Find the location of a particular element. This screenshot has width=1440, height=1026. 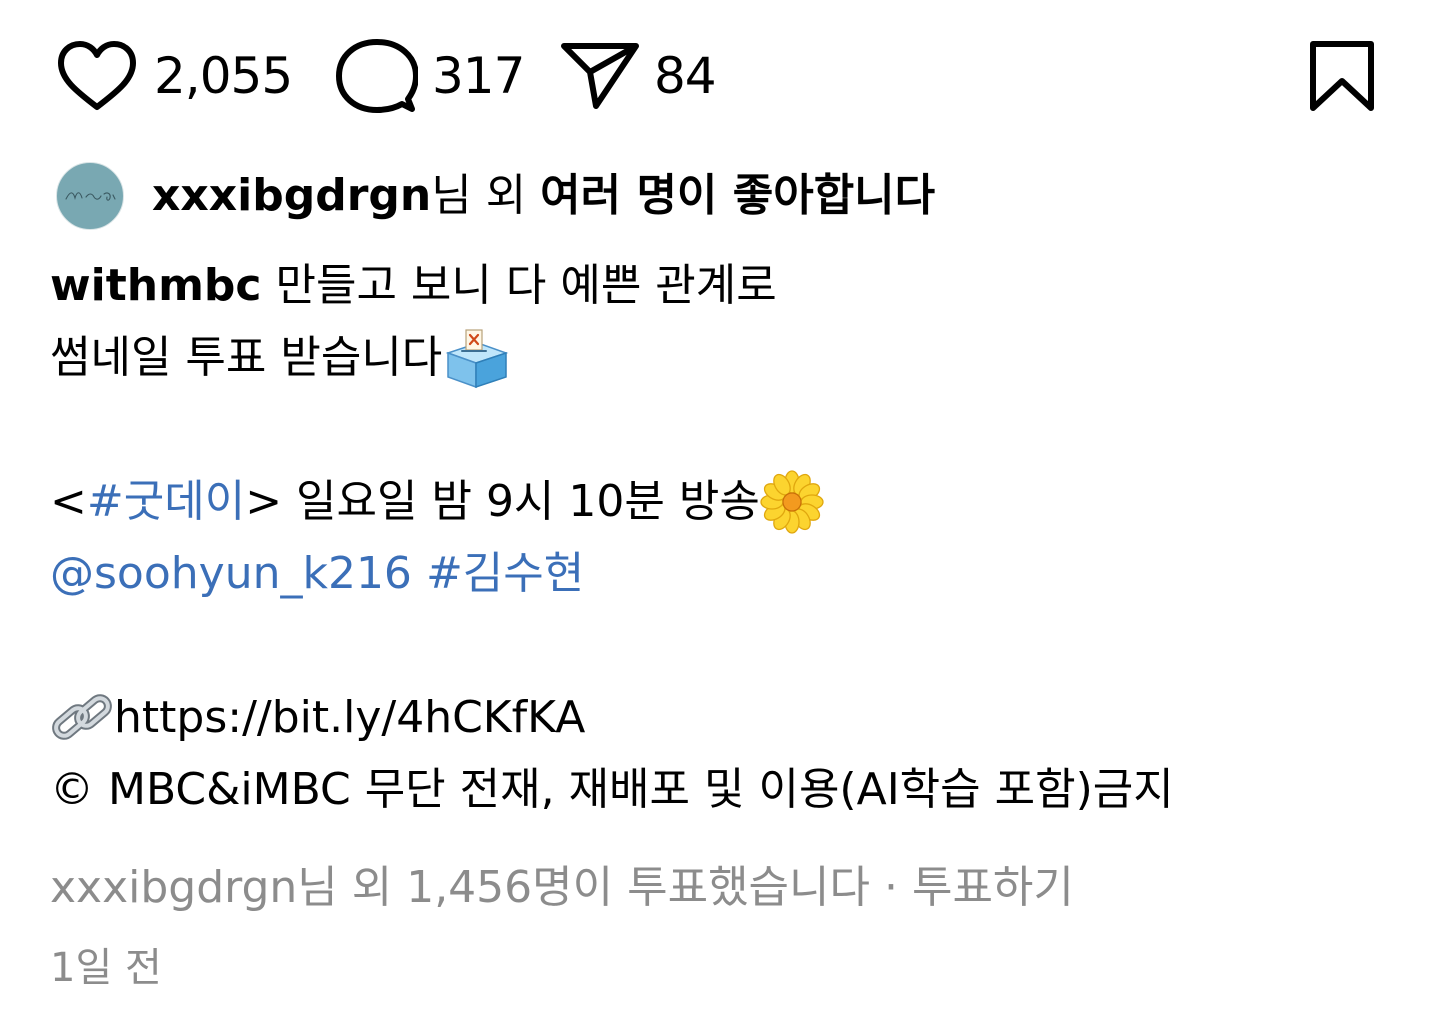

liker-username: xxxibgdrgn is located at coordinates (291, 196).